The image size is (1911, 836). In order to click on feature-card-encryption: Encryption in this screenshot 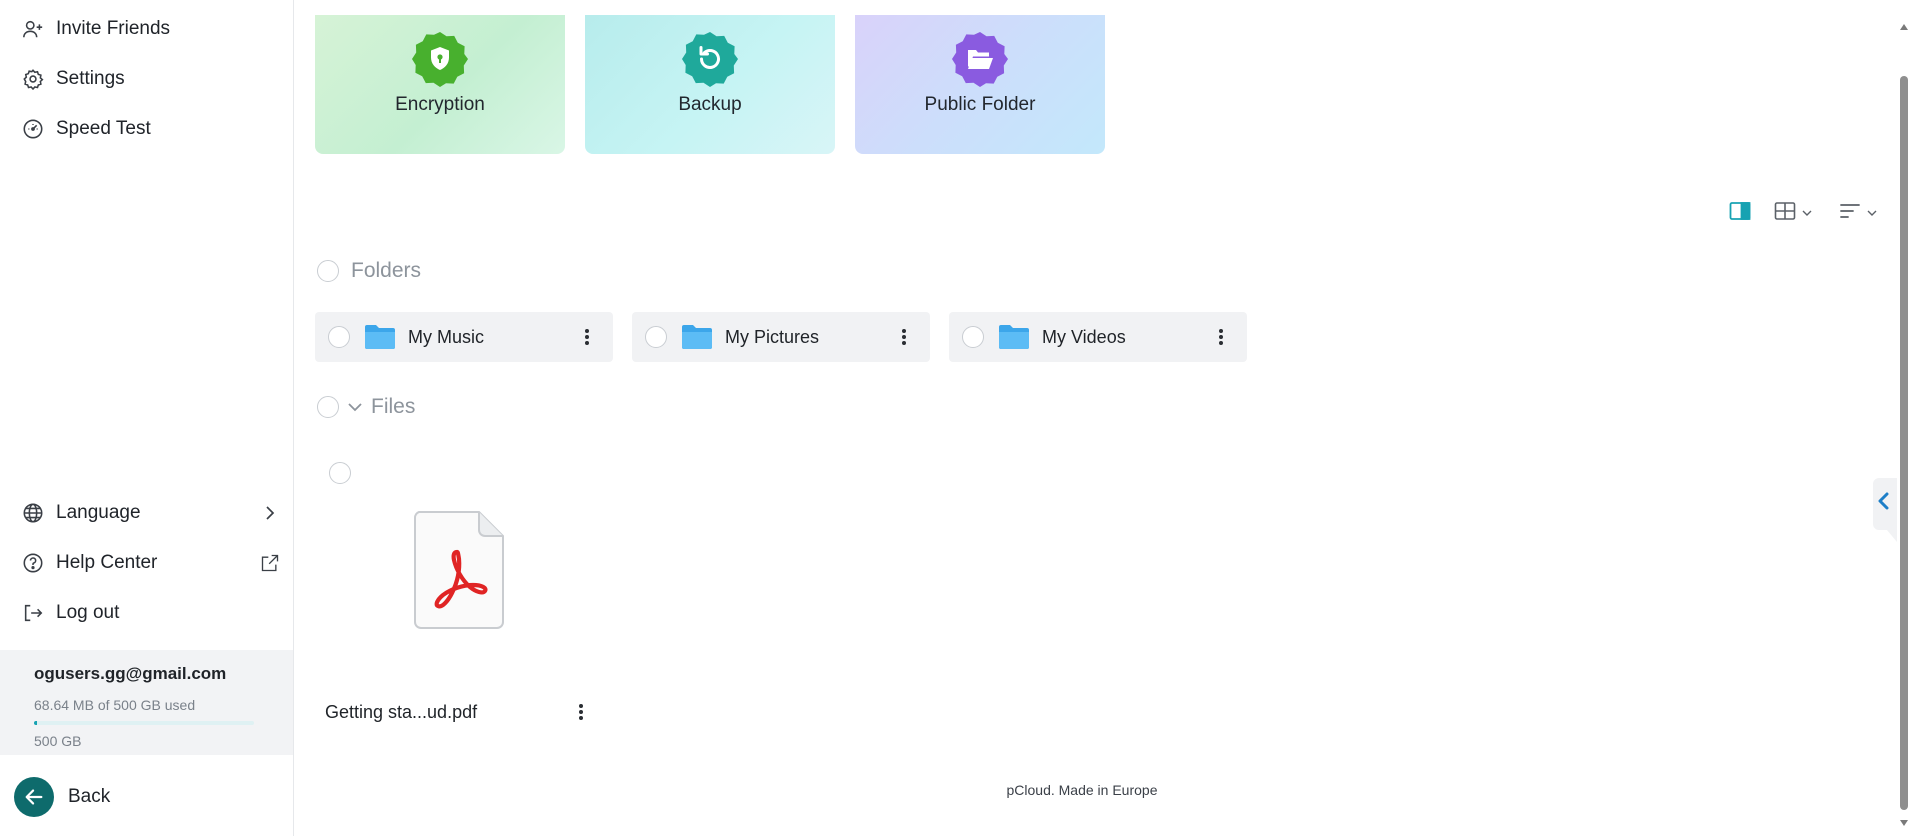, I will do `click(440, 84)`.